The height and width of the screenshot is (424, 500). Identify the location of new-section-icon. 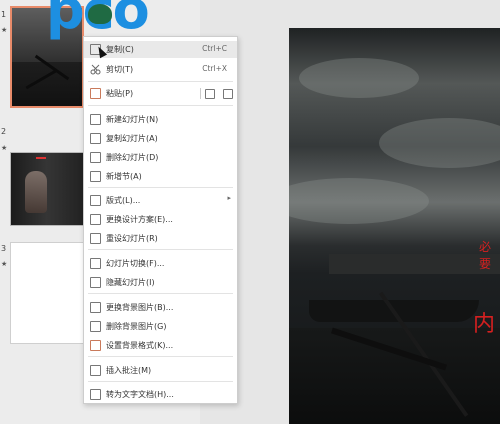
(95, 176).